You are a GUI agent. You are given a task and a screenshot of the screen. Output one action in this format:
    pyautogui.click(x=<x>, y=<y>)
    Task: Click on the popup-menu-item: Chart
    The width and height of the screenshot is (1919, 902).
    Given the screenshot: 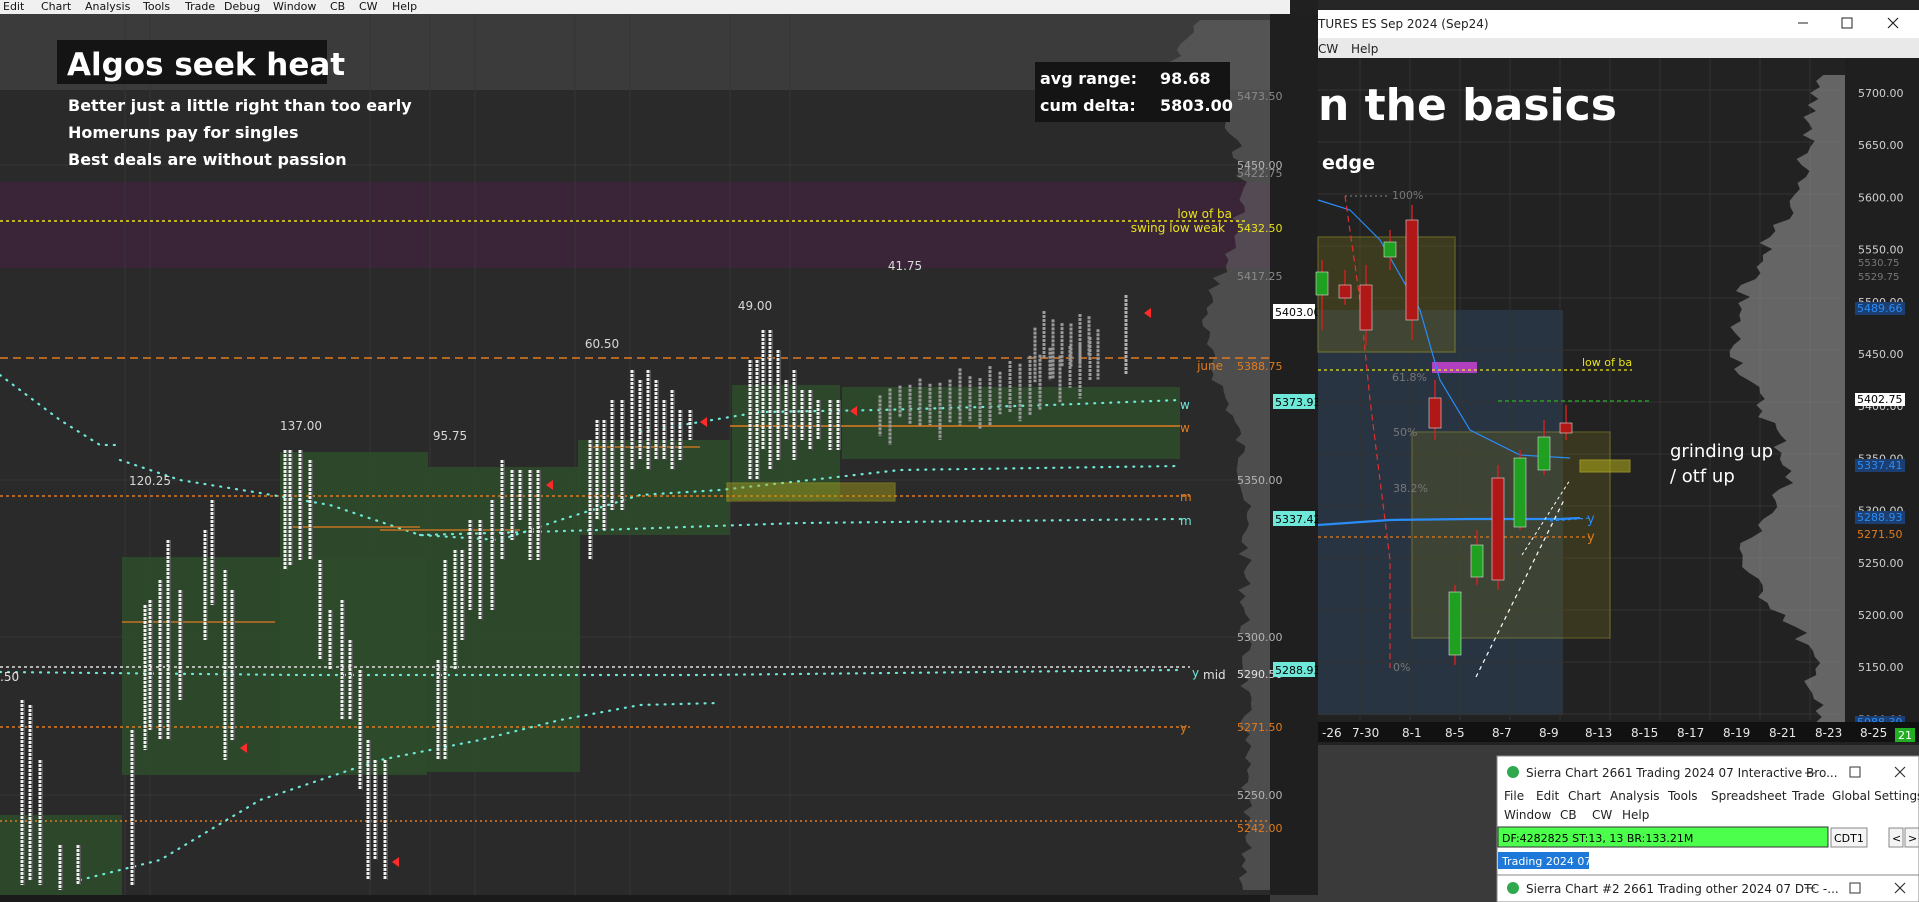 What is the action you would take?
    pyautogui.click(x=1584, y=796)
    